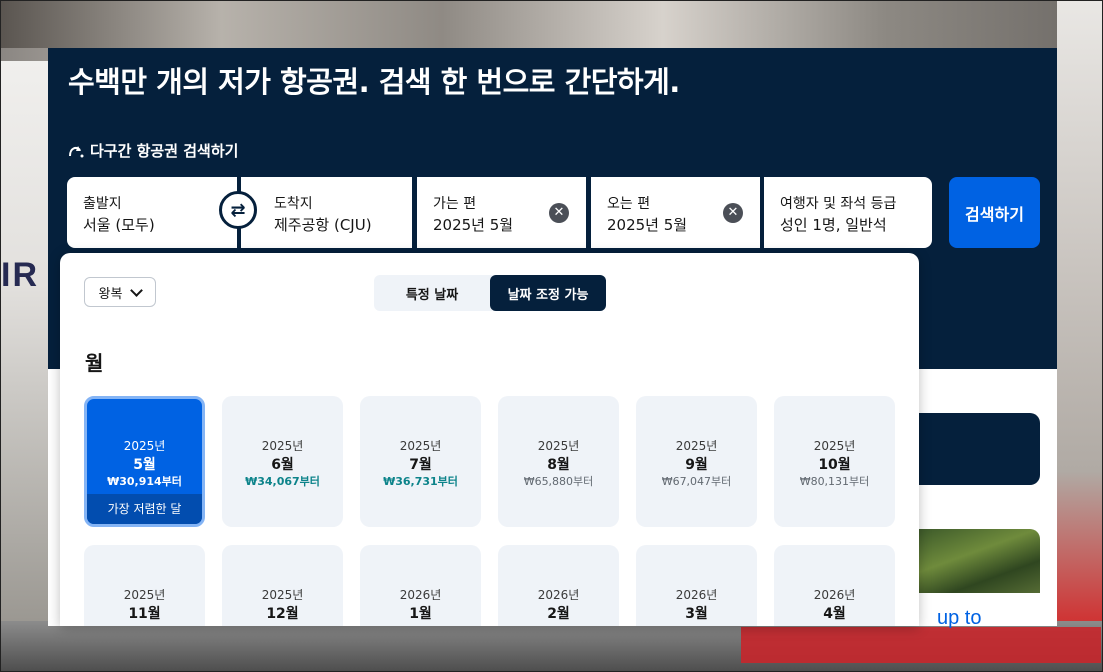 The height and width of the screenshot is (672, 1103). I want to click on destination-label: 도착지, so click(293, 204).